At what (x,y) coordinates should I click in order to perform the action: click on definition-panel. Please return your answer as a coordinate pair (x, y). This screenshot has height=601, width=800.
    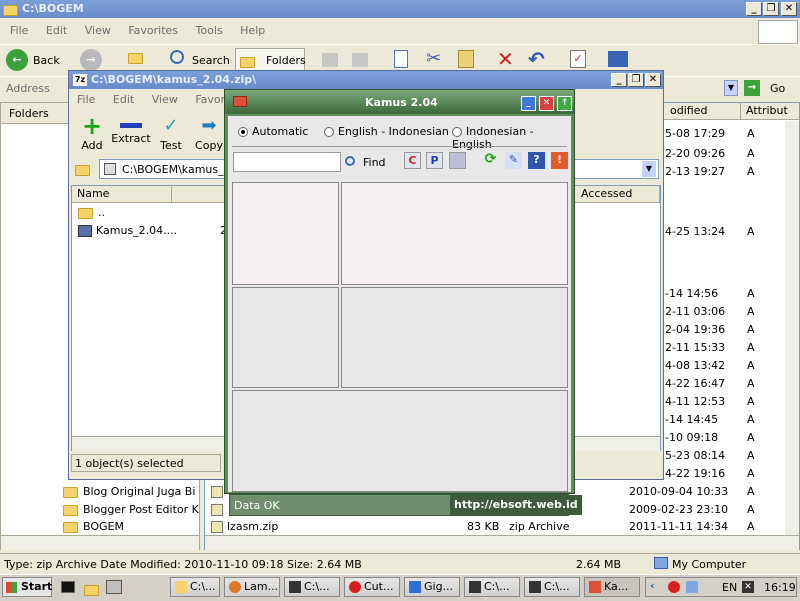
    Looking at the image, I should click on (454, 233).